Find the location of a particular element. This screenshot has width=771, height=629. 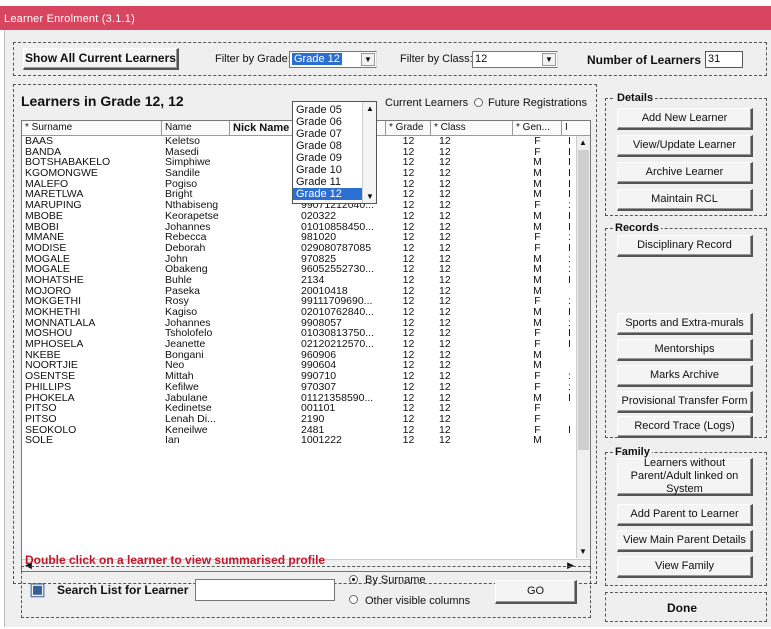

marks-archive-button: Marks Archive is located at coordinates (685, 376).